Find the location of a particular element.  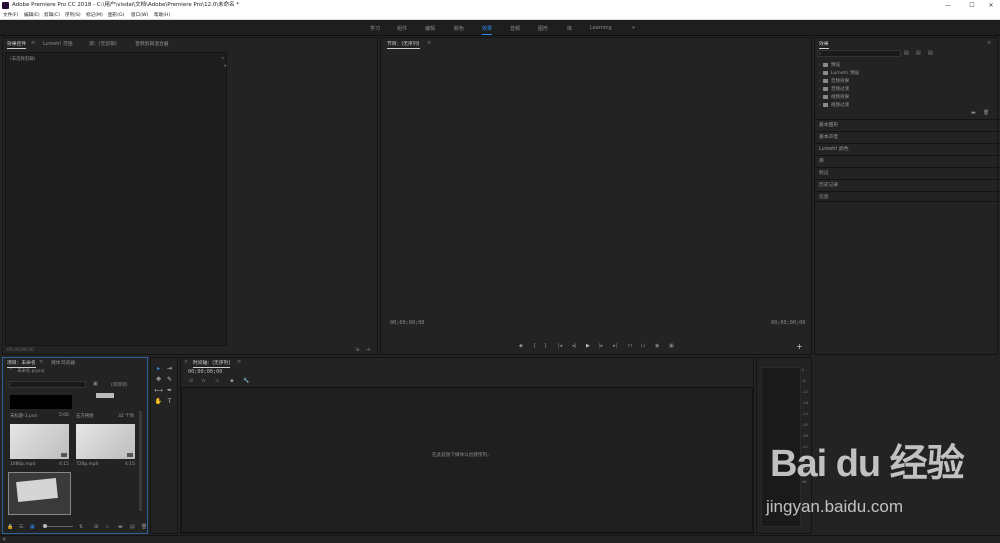

timeline-settings-icon: 🔧 is located at coordinates (246, 381).